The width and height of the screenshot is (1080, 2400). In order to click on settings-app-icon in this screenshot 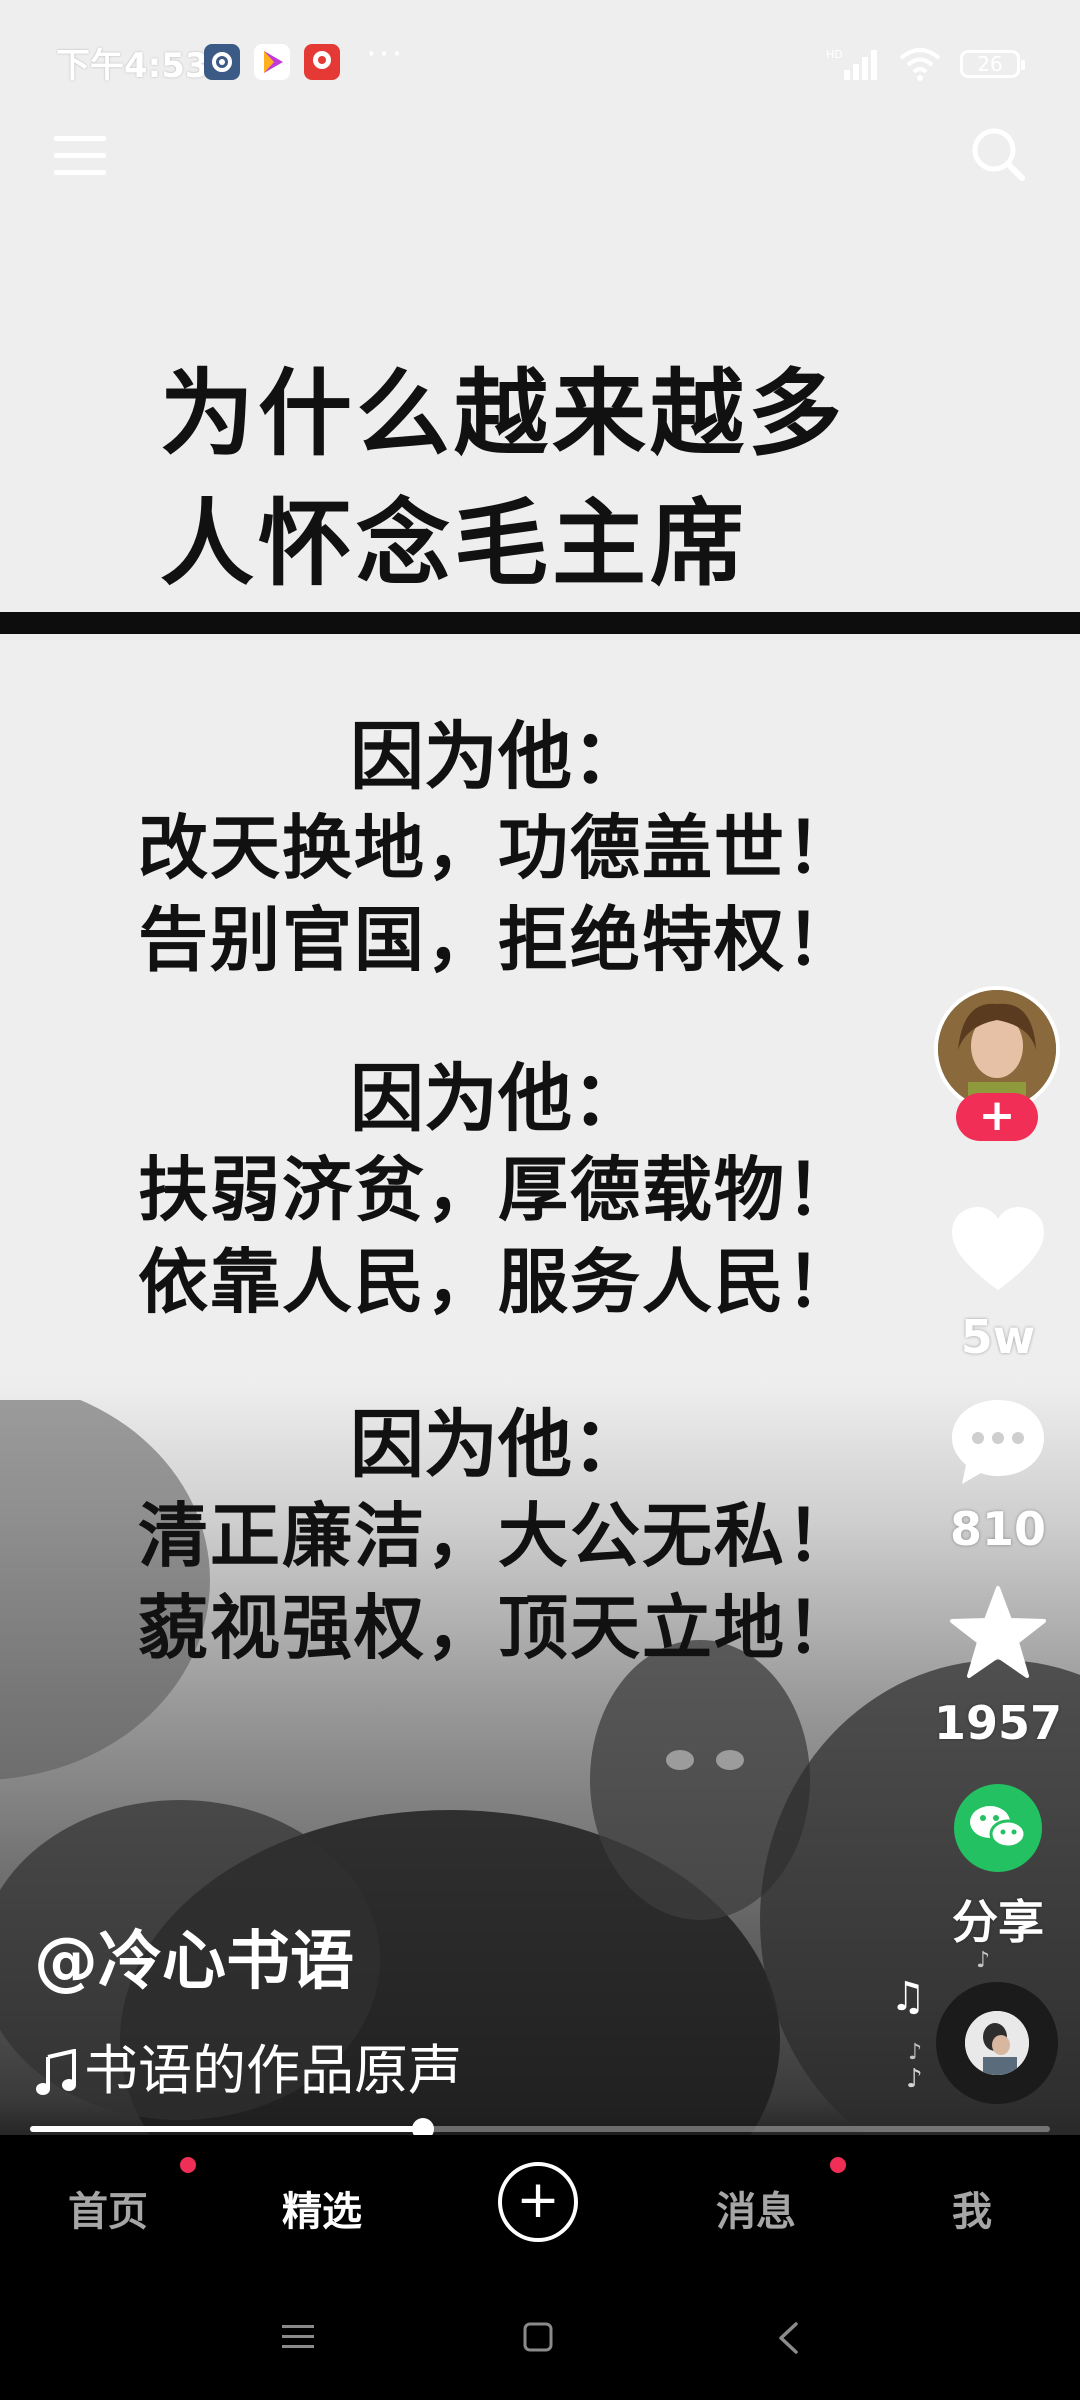, I will do `click(222, 62)`.